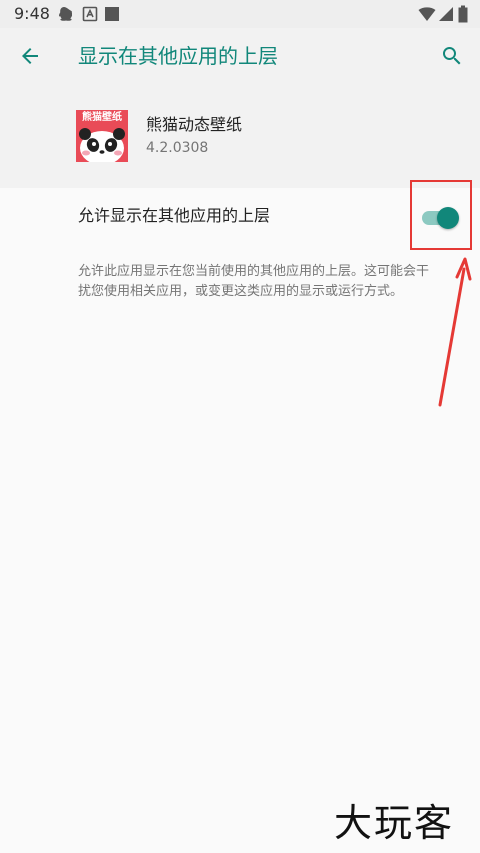 This screenshot has width=480, height=853. Describe the element at coordinates (102, 145) in the screenshot. I see `panda-icon` at that location.